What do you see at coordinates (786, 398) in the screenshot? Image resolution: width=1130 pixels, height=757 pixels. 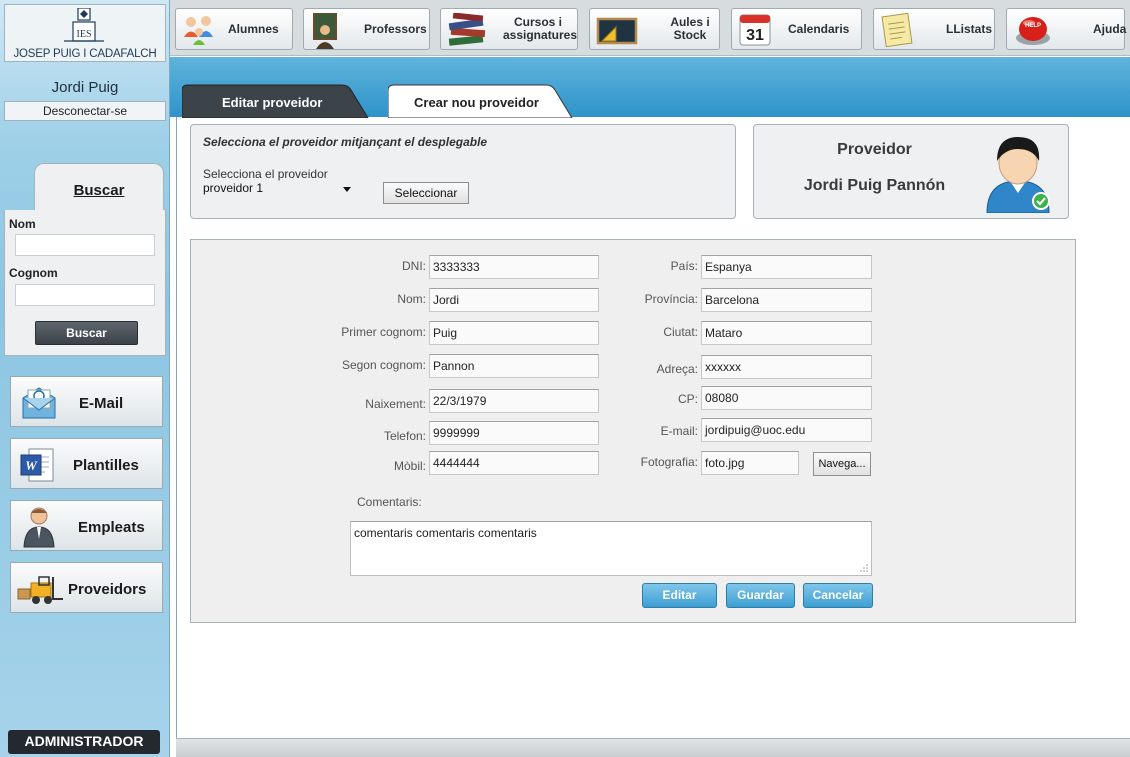 I see `postal-code-field: 08080` at bounding box center [786, 398].